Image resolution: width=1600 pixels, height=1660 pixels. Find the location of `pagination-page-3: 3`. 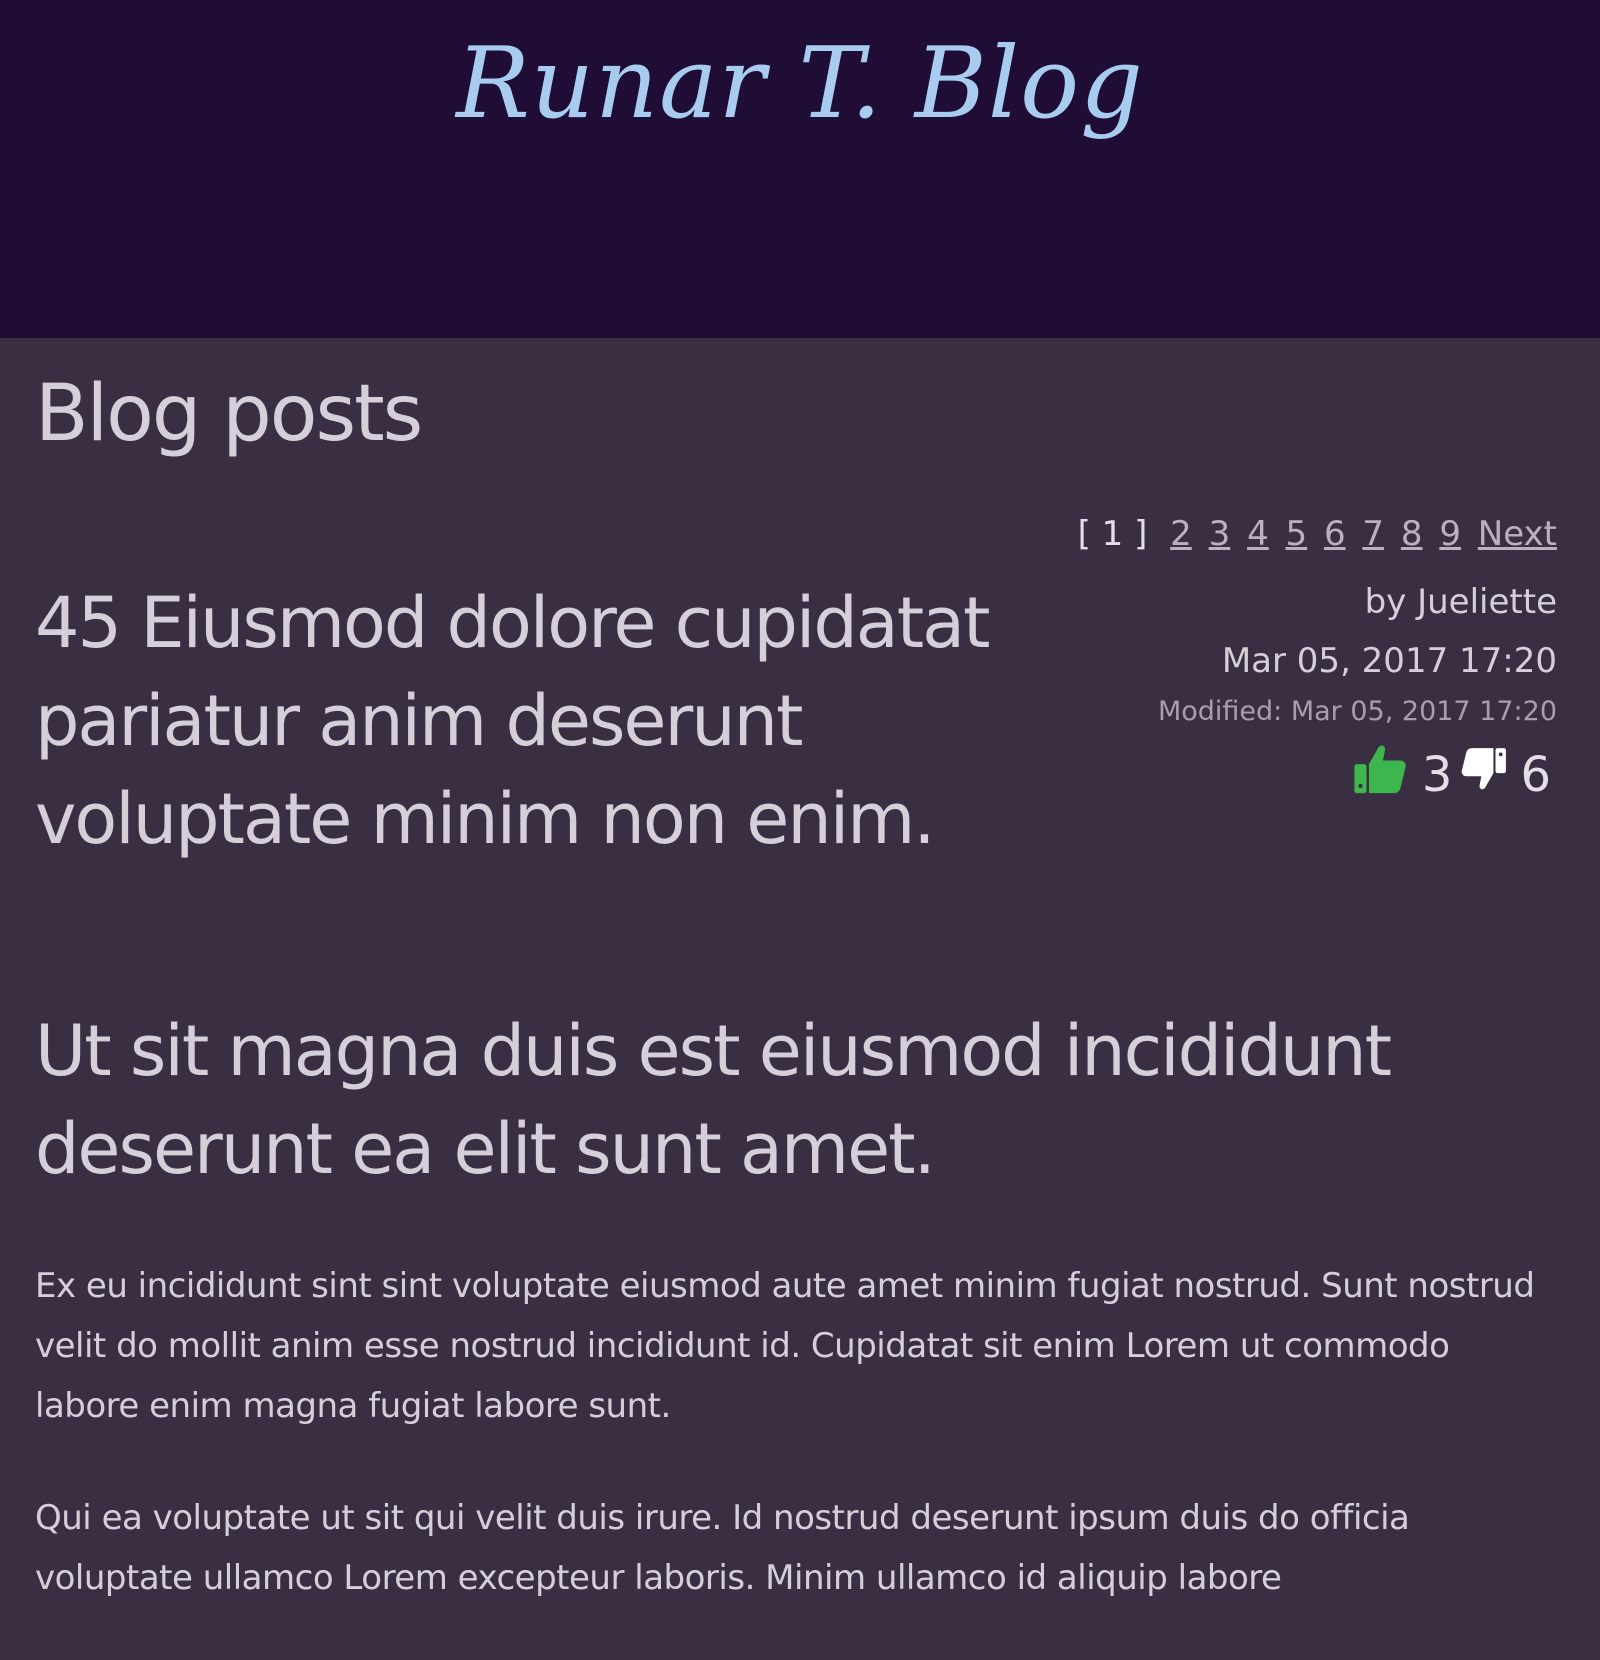

pagination-page-3: 3 is located at coordinates (1220, 534).